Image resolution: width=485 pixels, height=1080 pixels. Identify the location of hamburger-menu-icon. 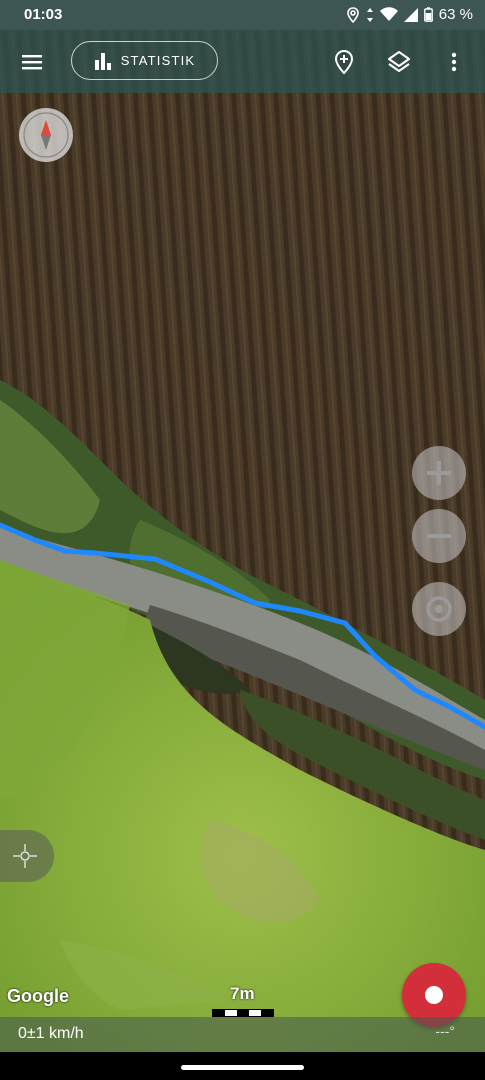
(32, 62).